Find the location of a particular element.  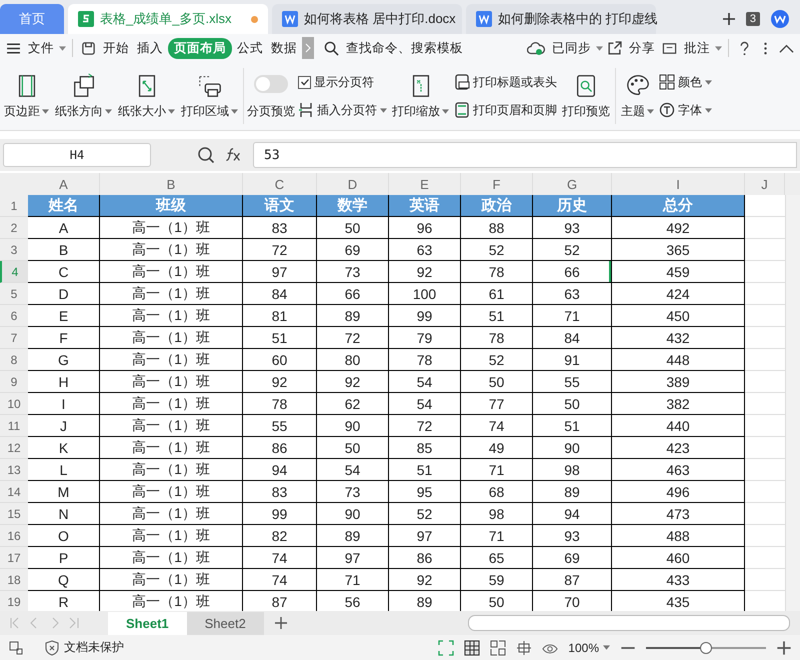

table-cell: 96 is located at coordinates (425, 228).